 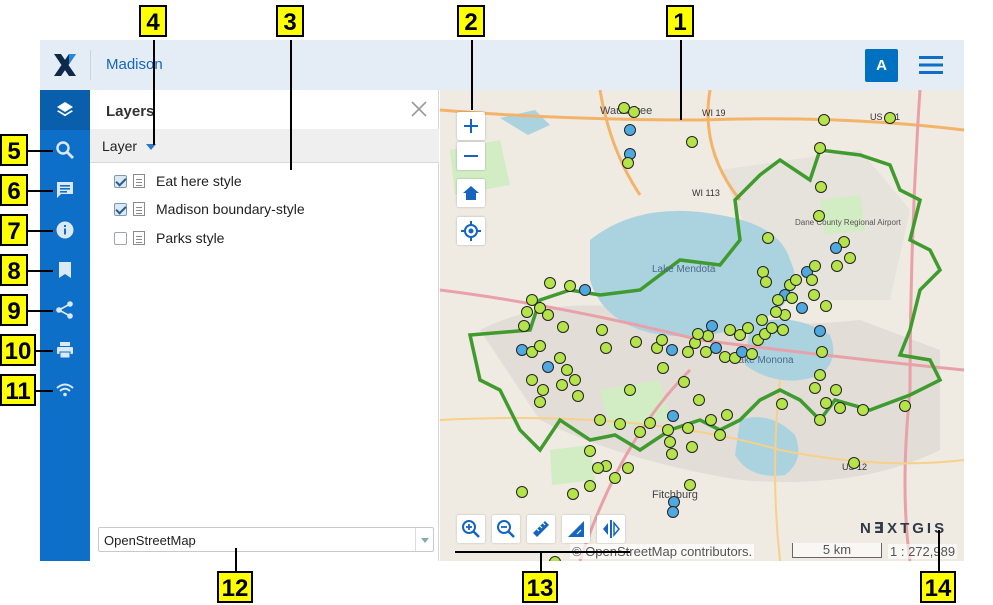 I want to click on measure-area-button, so click(x=576, y=529).